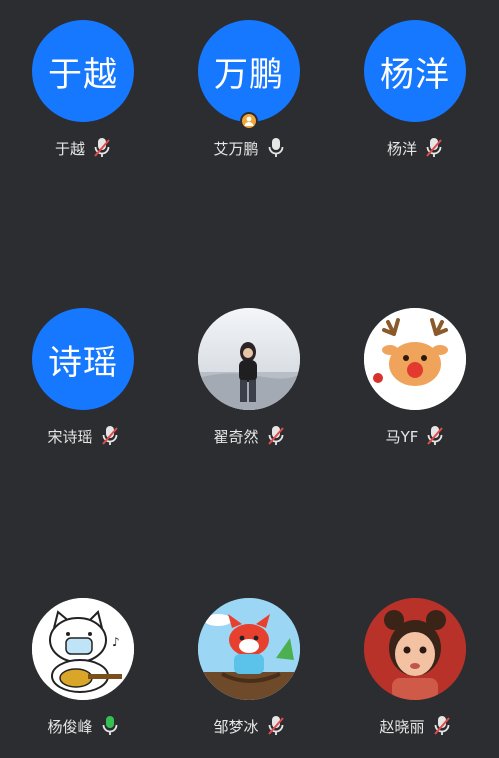 This screenshot has width=499, height=758. I want to click on avatar-initials: 于越, so click(83, 74).